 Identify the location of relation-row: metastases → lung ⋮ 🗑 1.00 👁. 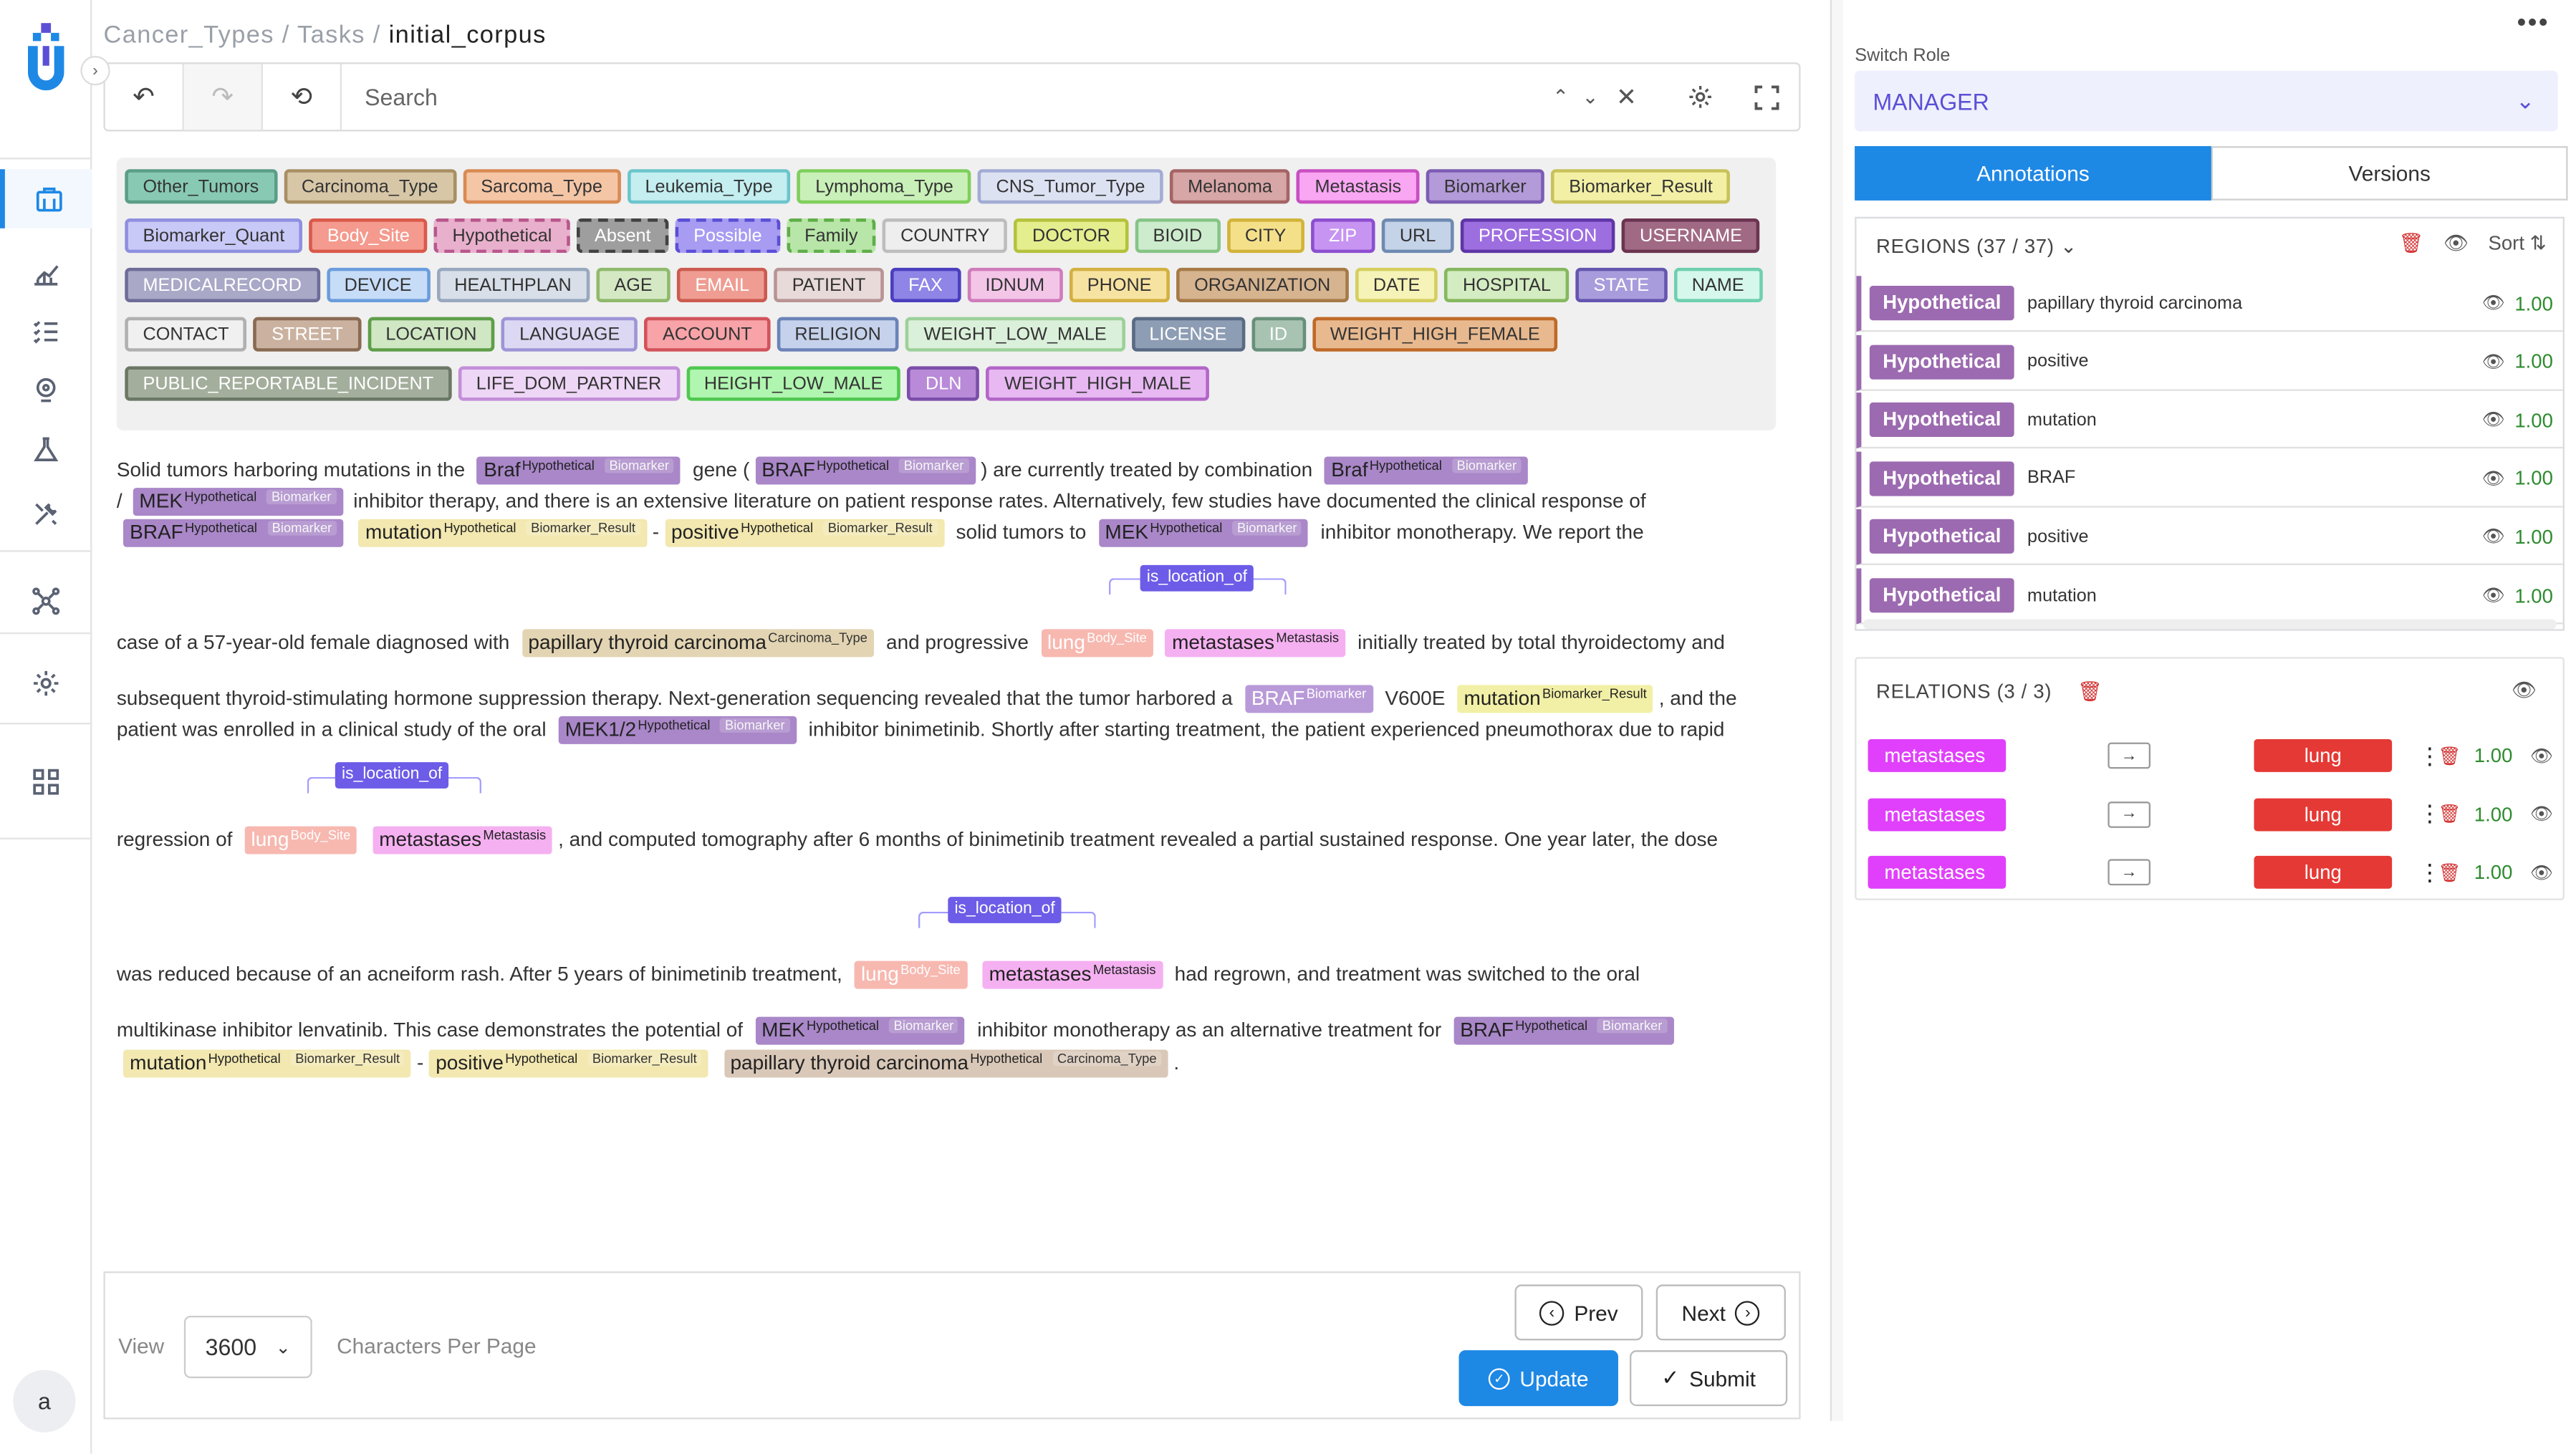
(2210, 814).